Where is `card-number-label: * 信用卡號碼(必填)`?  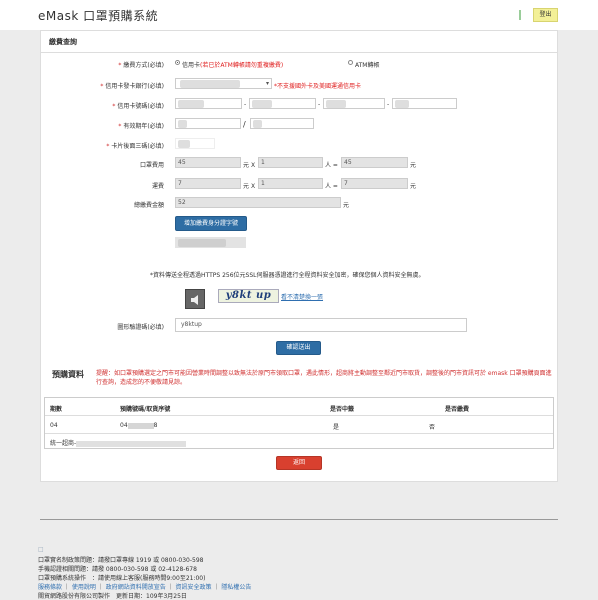
card-number-label: * 信用卡號碼(必填) is located at coordinates (138, 106).